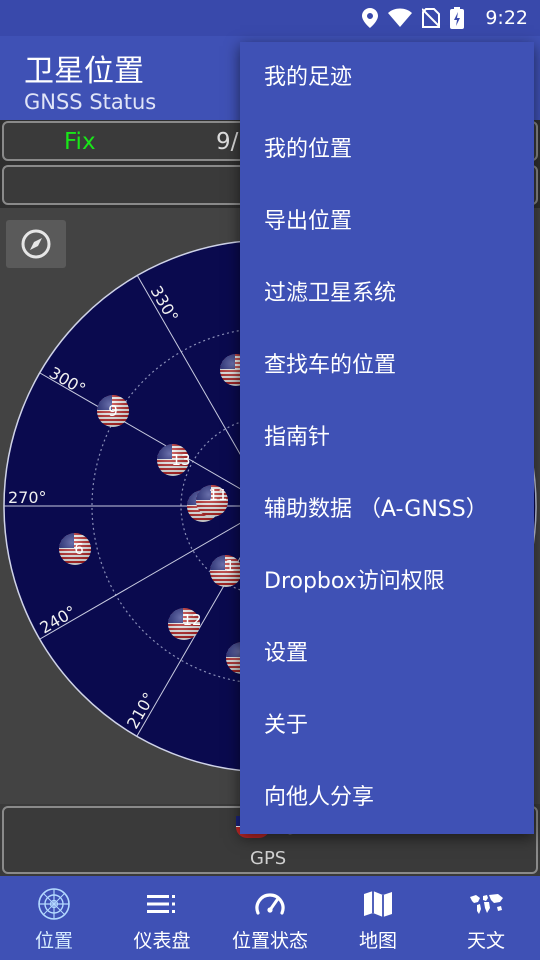 Image resolution: width=540 pixels, height=960 pixels. I want to click on satellite-label: 6, so click(79, 549).